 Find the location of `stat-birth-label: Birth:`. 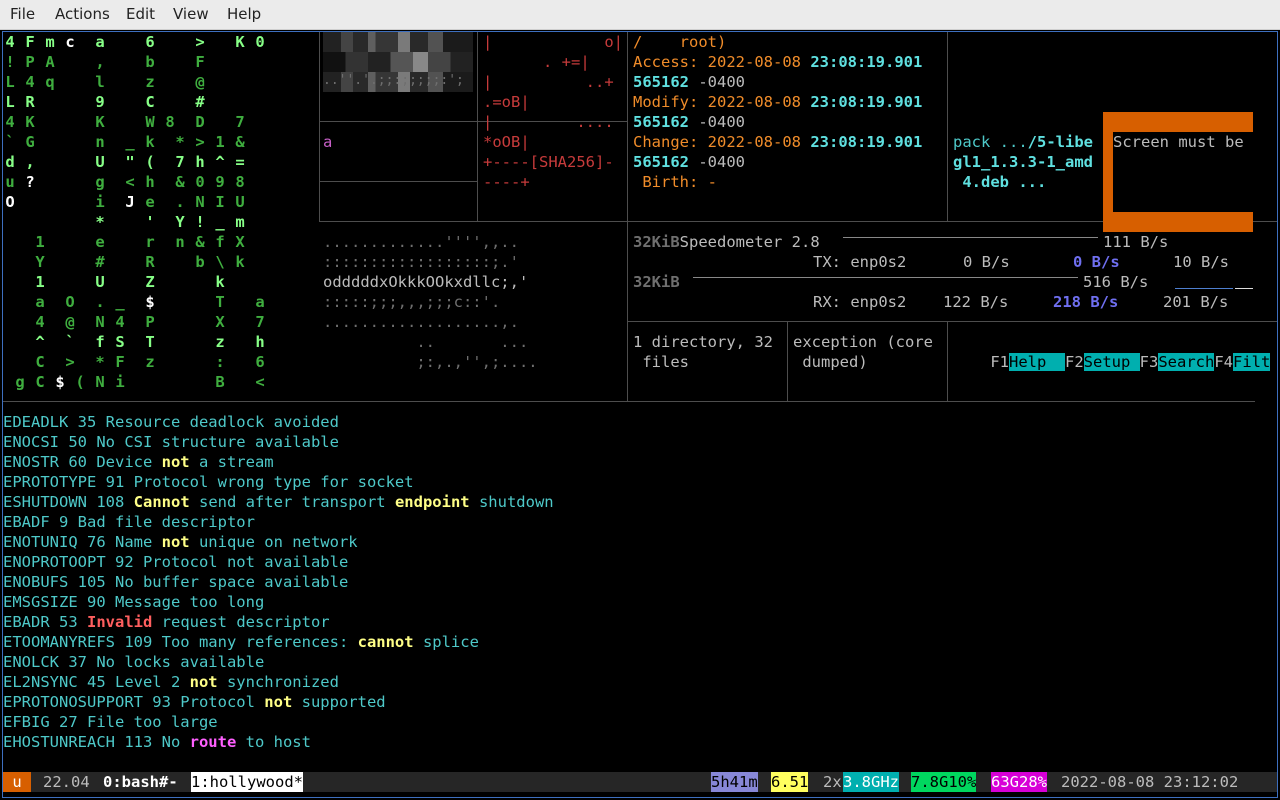

stat-birth-label: Birth: is located at coordinates (666, 182).